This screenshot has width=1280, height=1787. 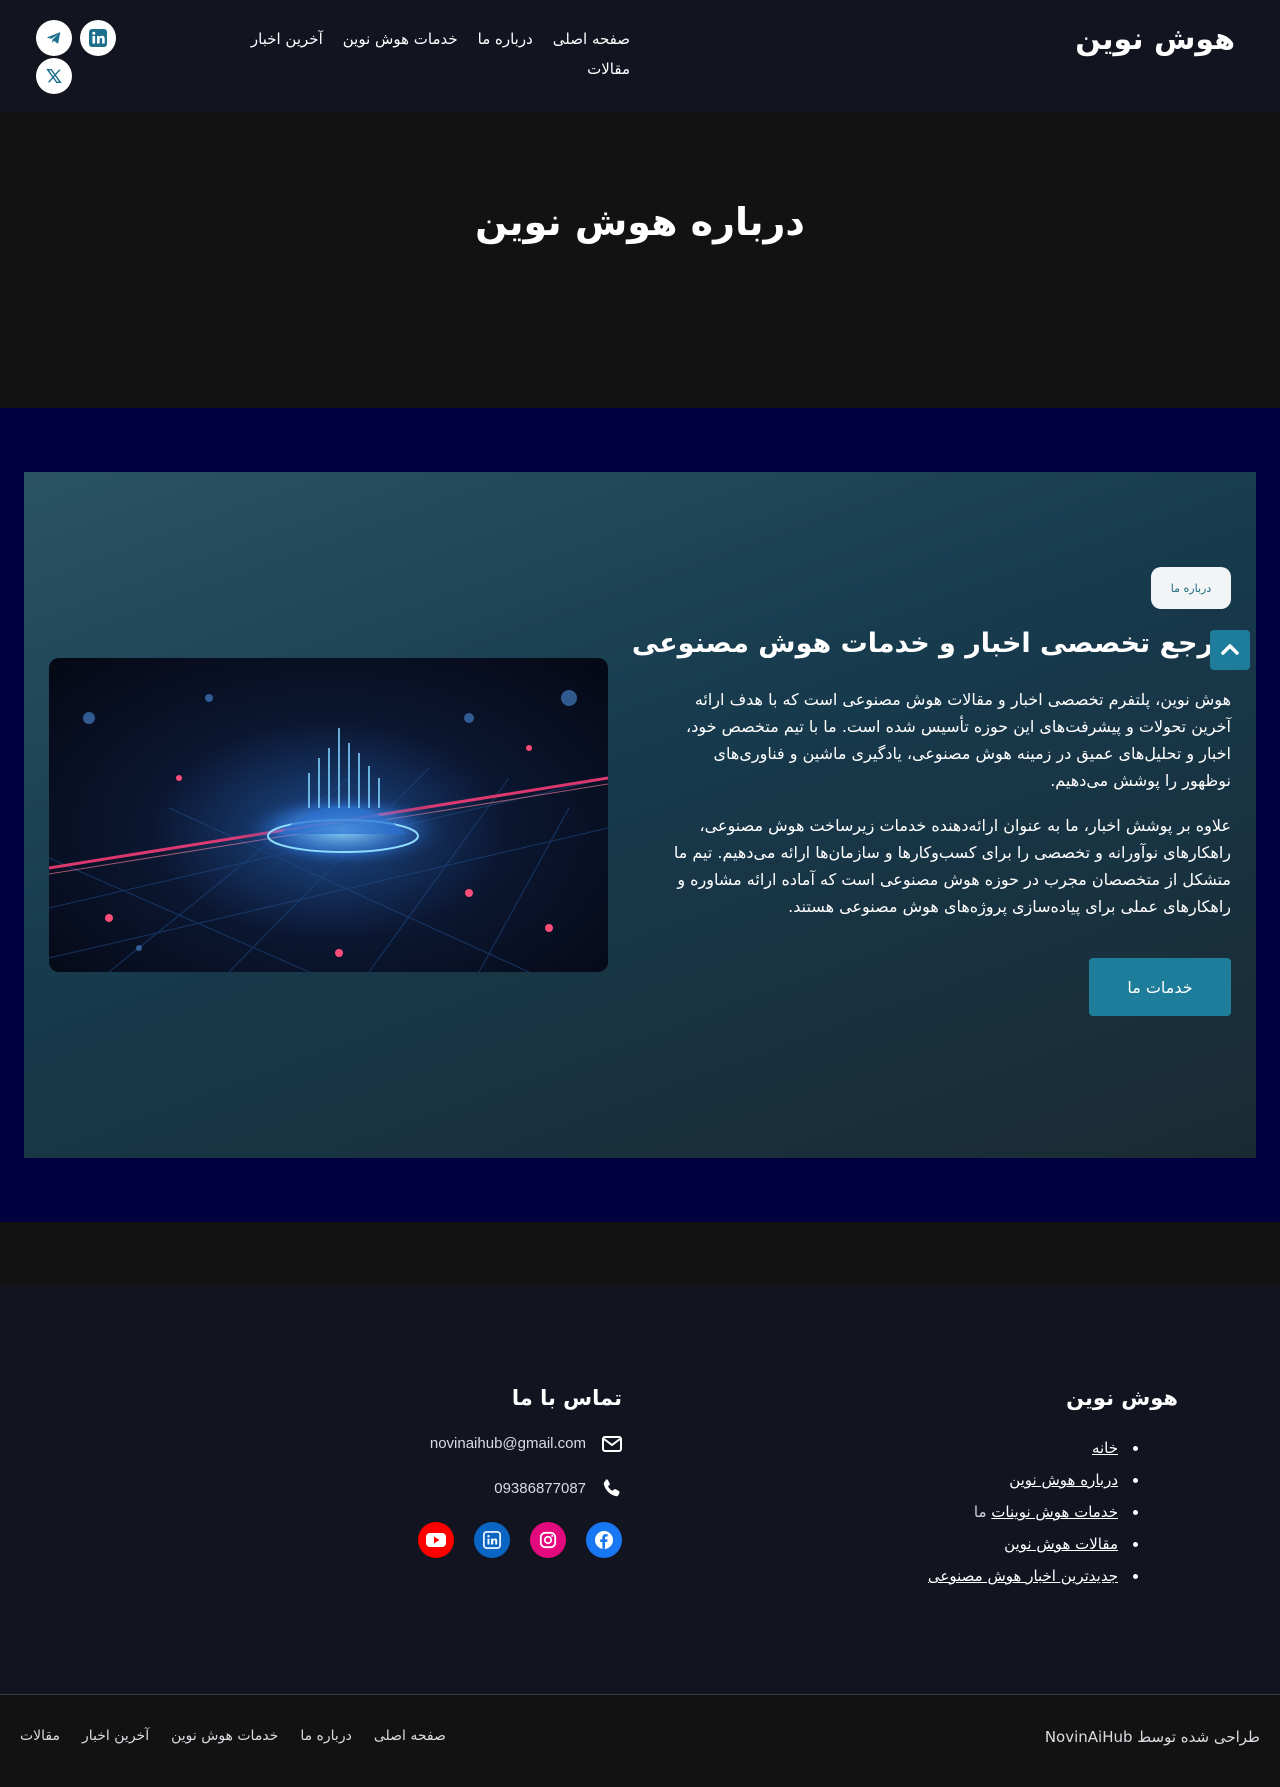 What do you see at coordinates (640, 222) in the screenshot?
I see `page-title: درباره هوش نوین` at bounding box center [640, 222].